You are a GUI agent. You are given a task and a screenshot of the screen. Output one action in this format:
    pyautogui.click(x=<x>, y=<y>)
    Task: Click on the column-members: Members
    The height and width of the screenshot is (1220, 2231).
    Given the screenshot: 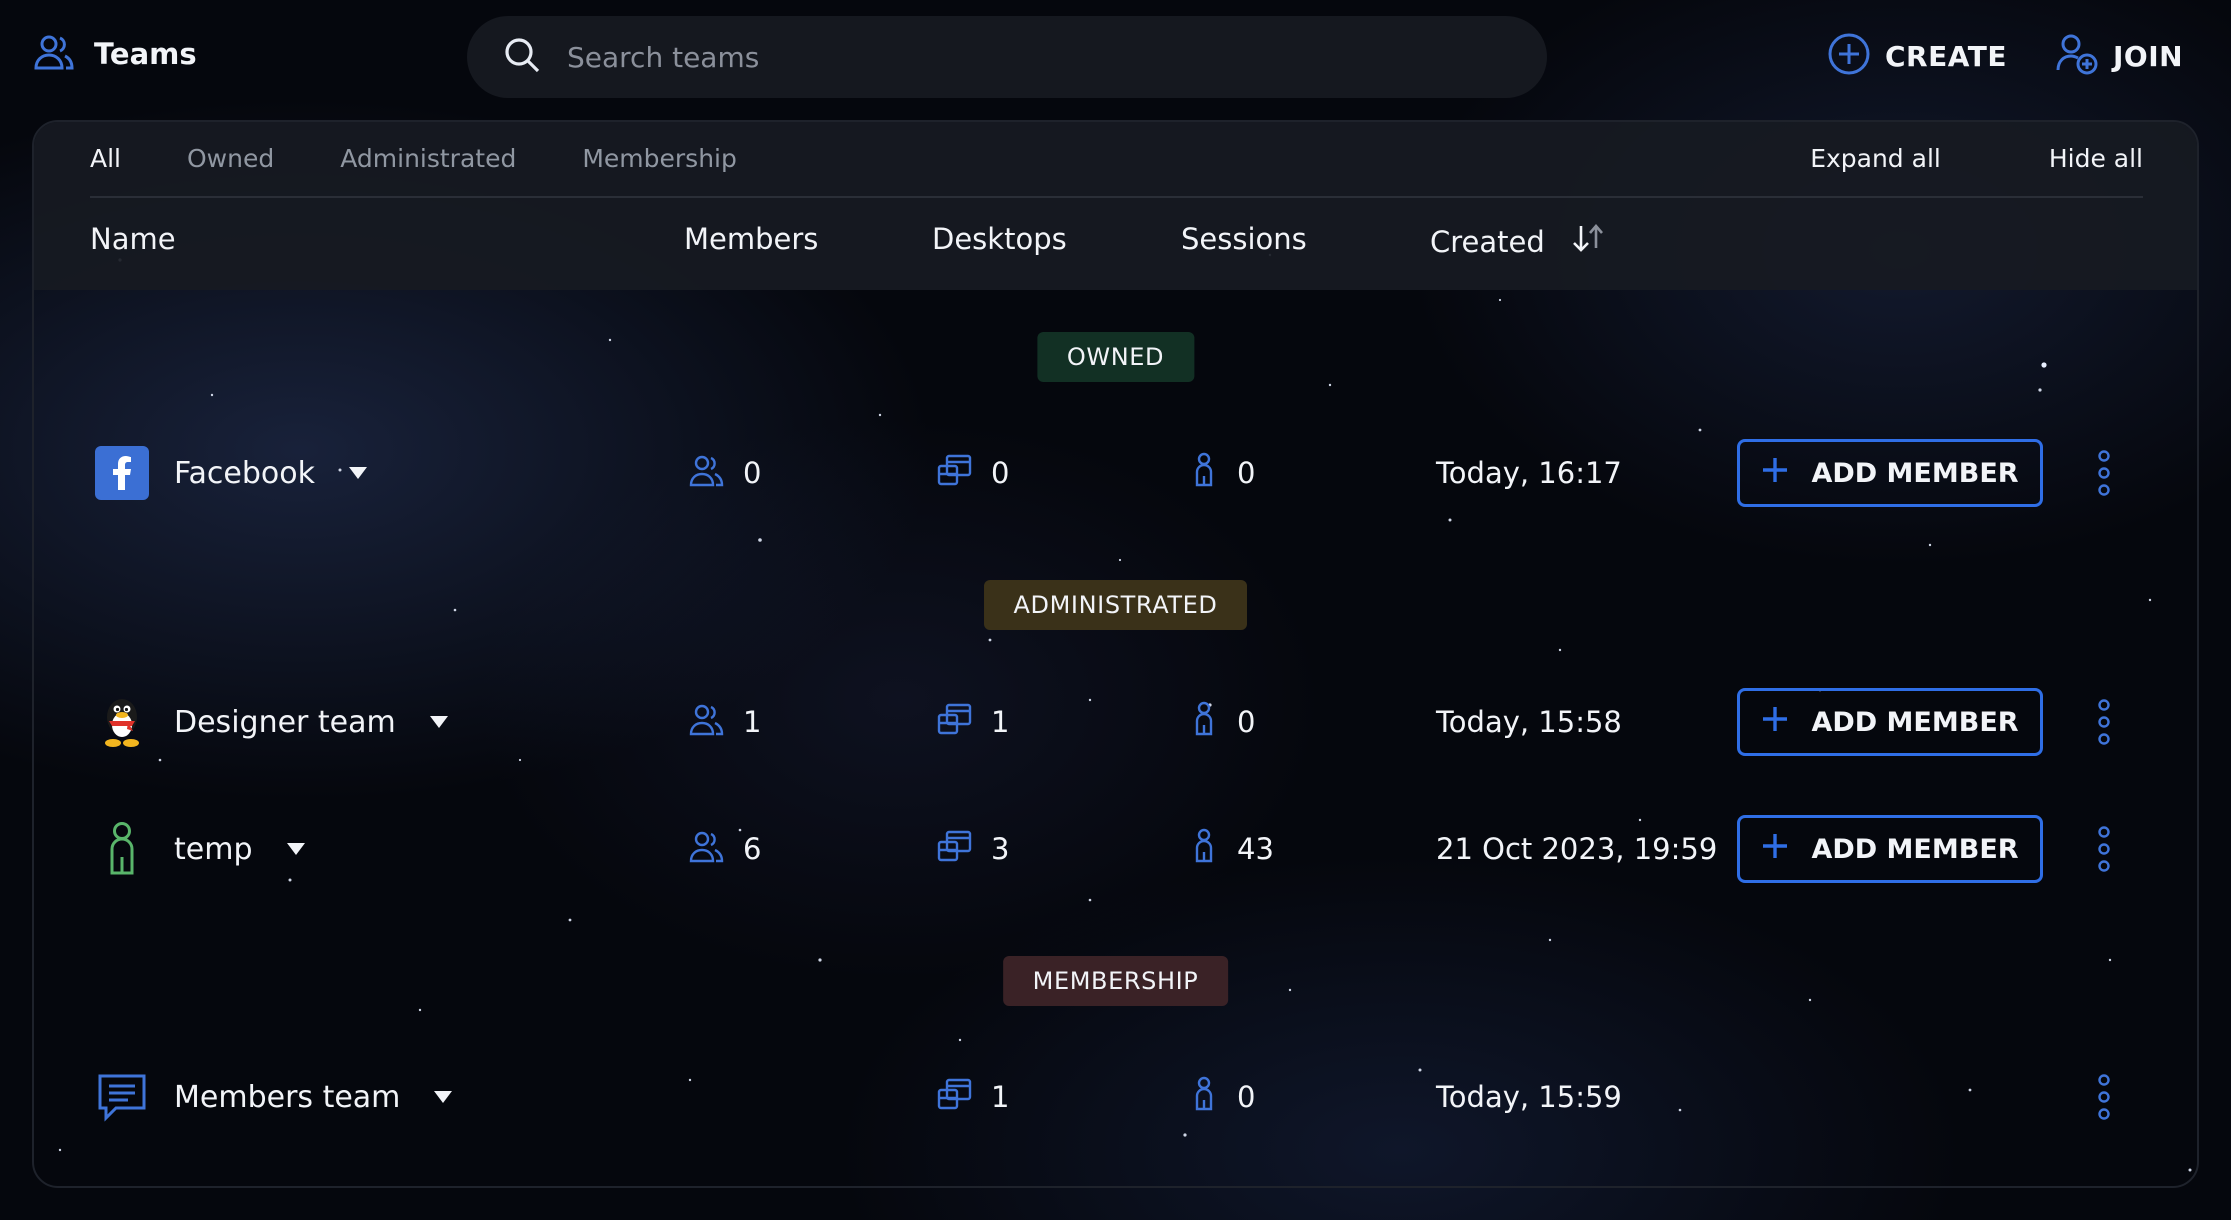 What is the action you would take?
    pyautogui.click(x=751, y=239)
    